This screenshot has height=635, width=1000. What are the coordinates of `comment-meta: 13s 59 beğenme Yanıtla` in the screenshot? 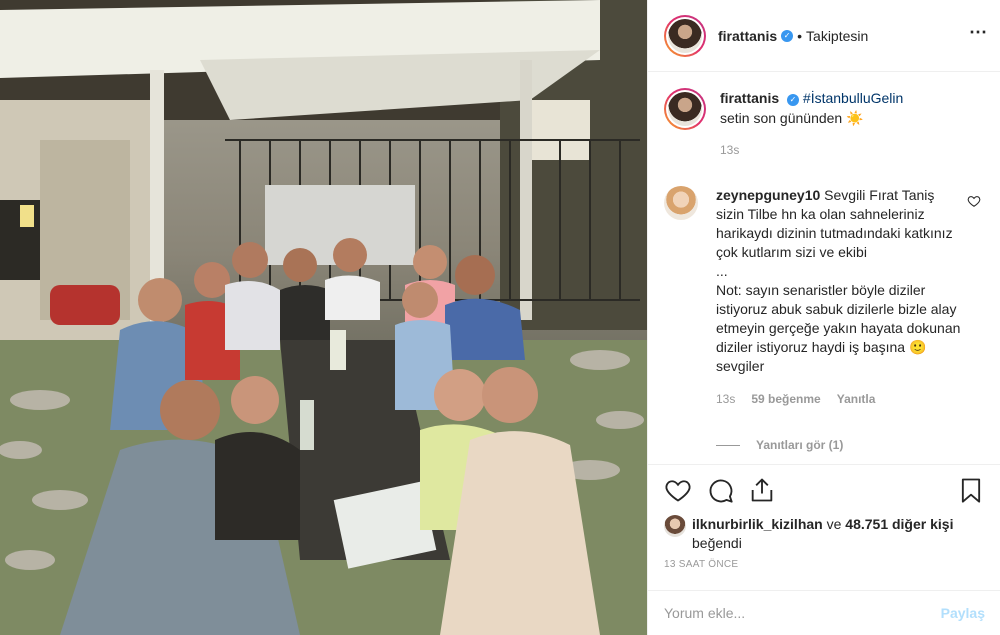 It's located at (840, 399).